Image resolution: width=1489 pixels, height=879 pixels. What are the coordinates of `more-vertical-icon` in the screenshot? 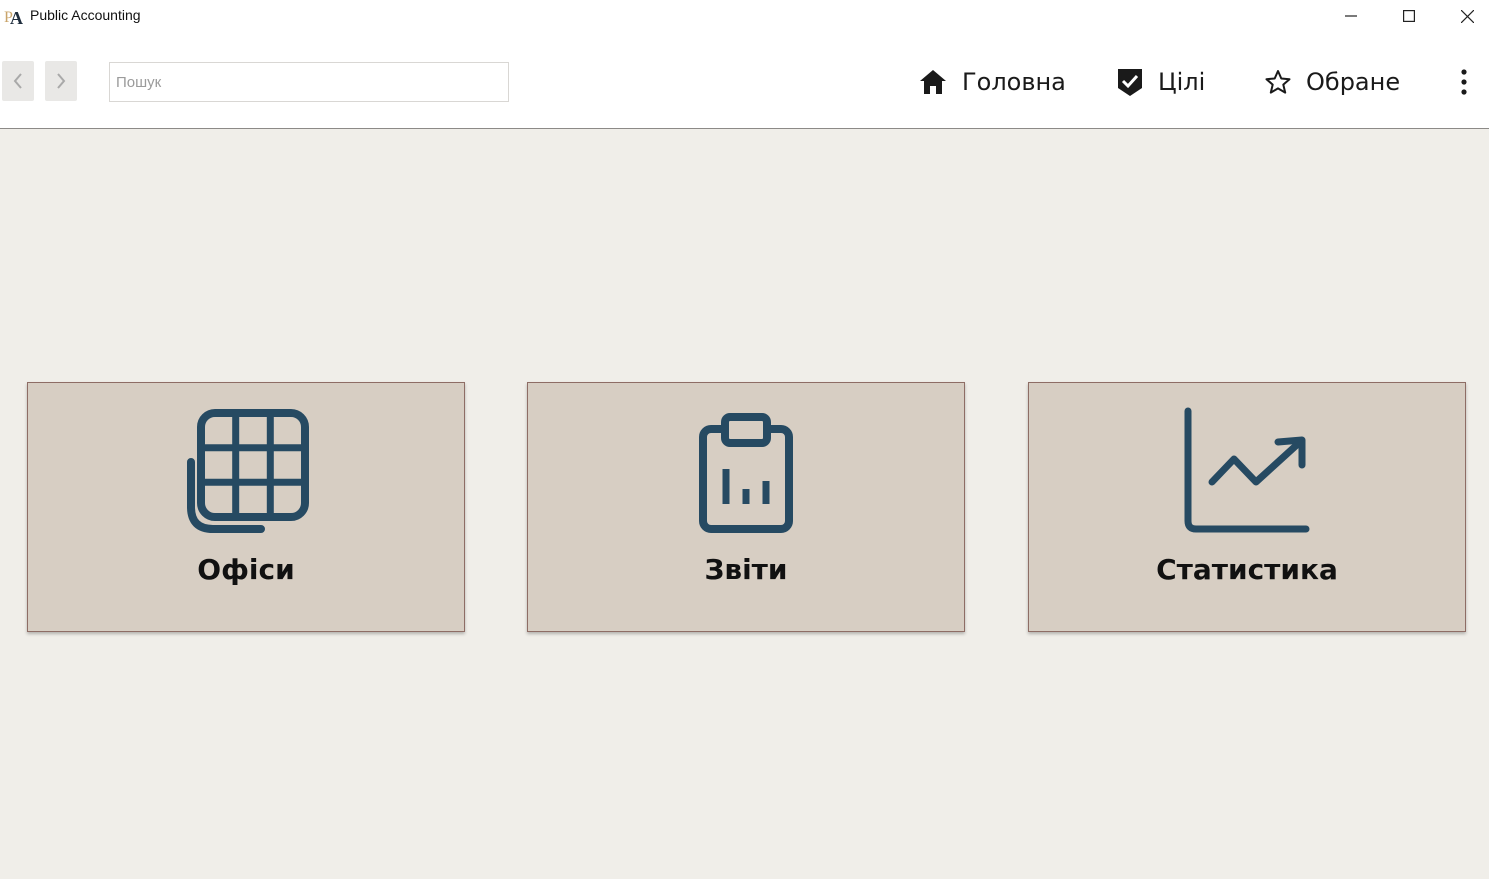 It's located at (1464, 82).